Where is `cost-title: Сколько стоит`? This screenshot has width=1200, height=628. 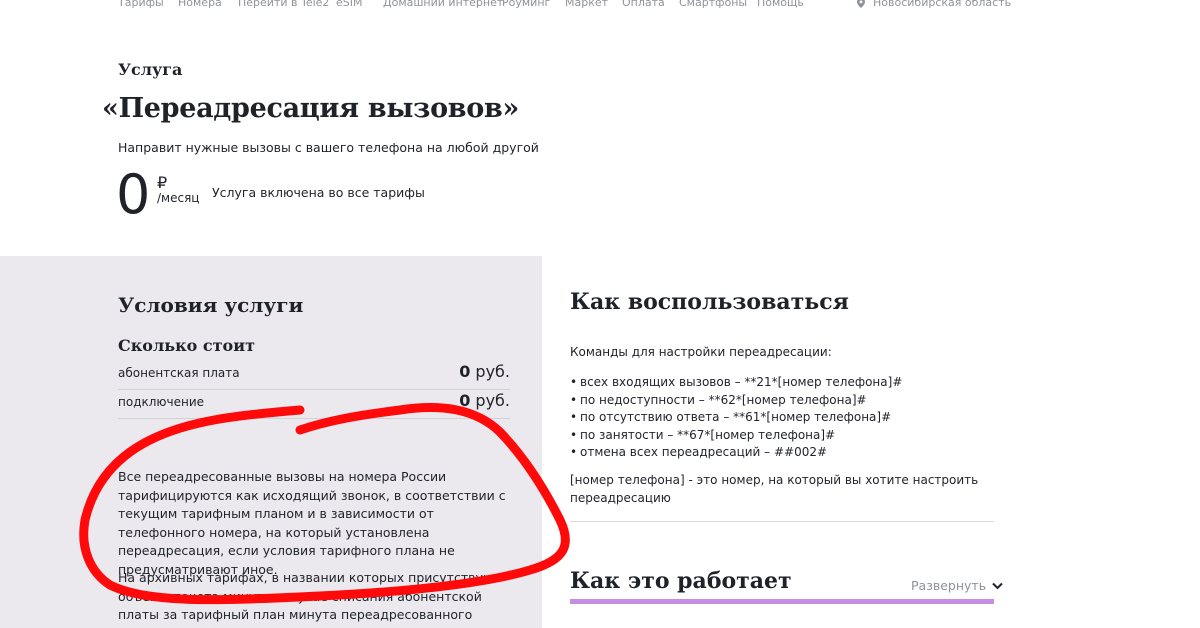
cost-title: Сколько стоит is located at coordinates (187, 345).